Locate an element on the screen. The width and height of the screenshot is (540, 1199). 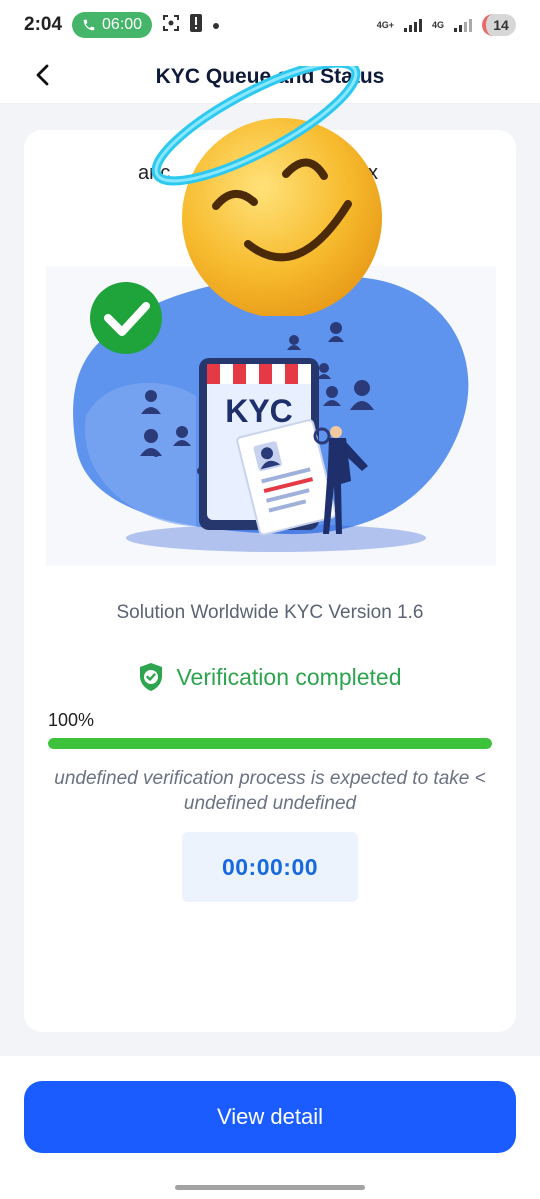
progress-bar-fill is located at coordinates (270, 743).